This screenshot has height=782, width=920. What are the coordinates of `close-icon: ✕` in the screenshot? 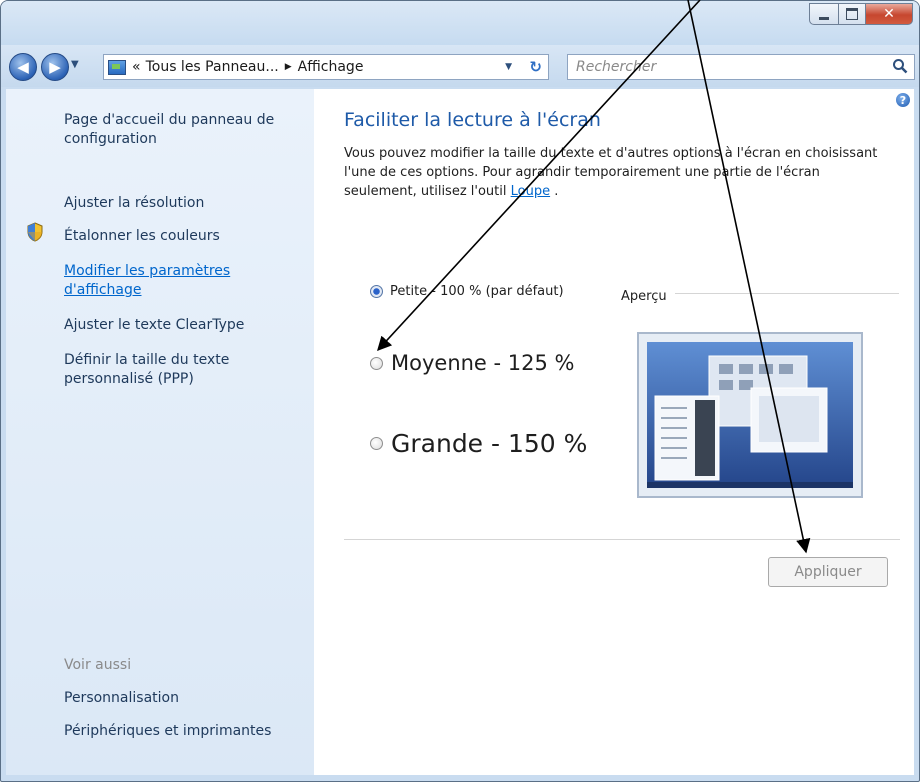 It's located at (889, 14).